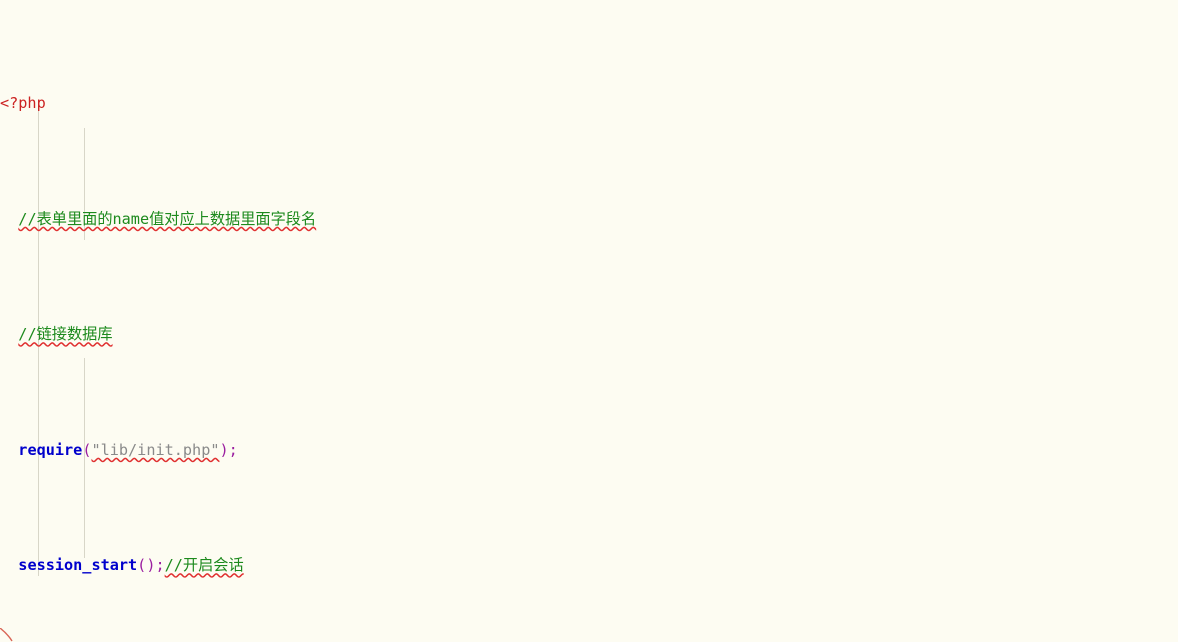 This screenshot has width=1178, height=642. What do you see at coordinates (204, 565) in the screenshot?
I see `comment-open-session: //开启会话` at bounding box center [204, 565].